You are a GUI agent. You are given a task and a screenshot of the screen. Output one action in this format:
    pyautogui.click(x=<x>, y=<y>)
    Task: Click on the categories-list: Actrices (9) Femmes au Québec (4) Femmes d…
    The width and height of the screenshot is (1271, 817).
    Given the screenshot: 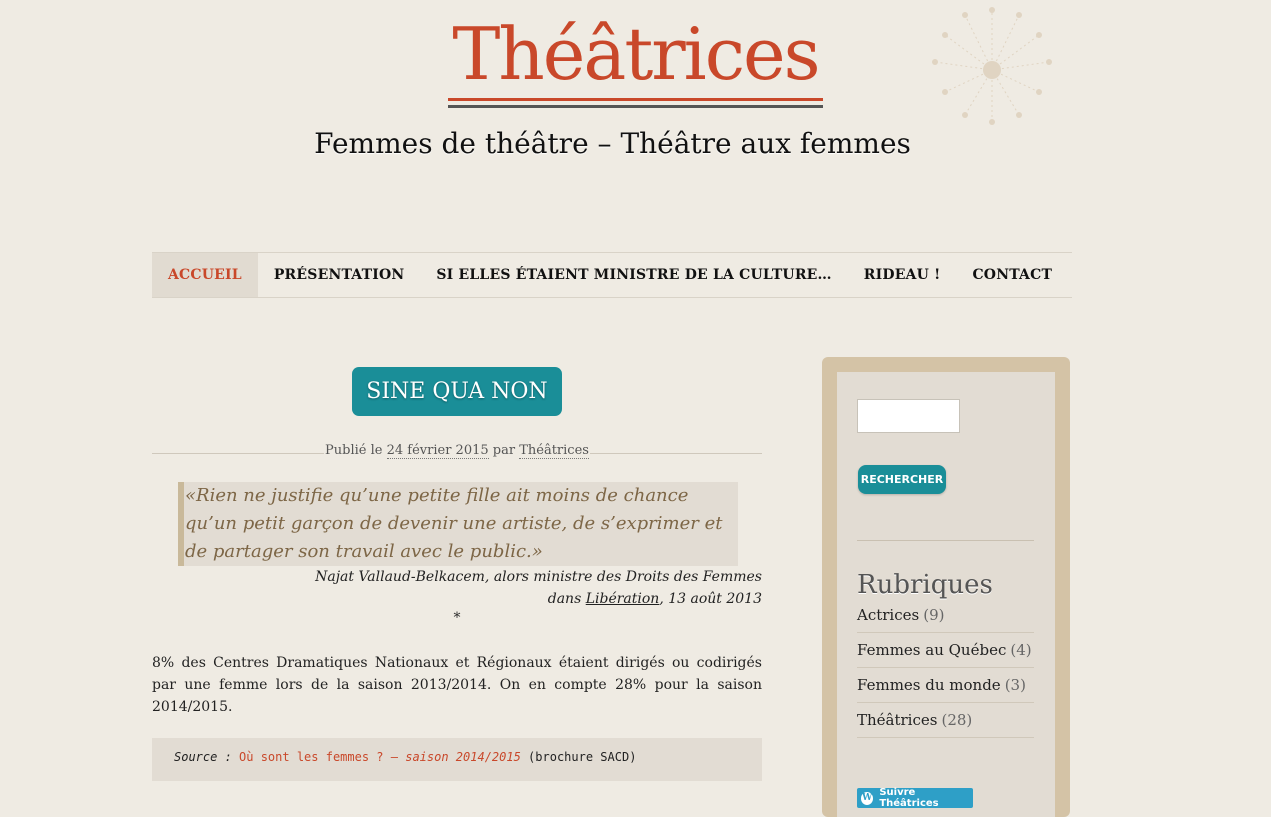 What is the action you would take?
    pyautogui.click(x=945, y=668)
    